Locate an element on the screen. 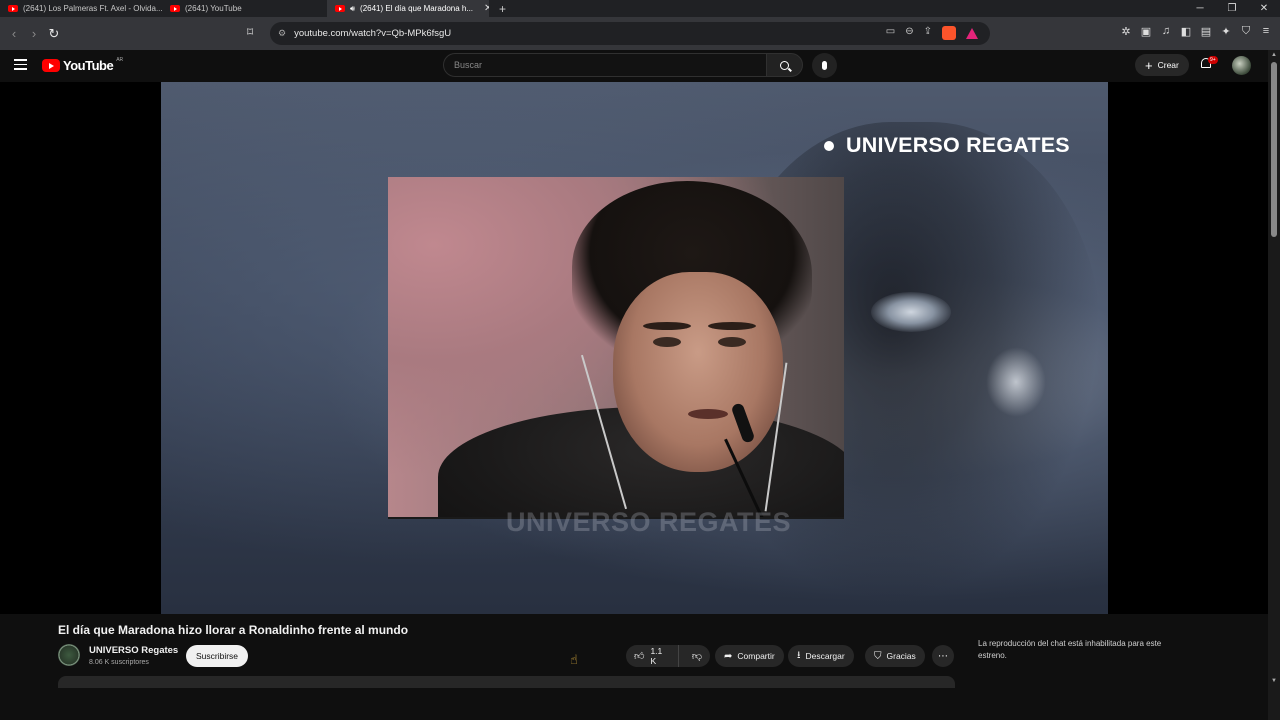 The height and width of the screenshot is (720, 1280). back-icon: ‹ is located at coordinates (14, 33).